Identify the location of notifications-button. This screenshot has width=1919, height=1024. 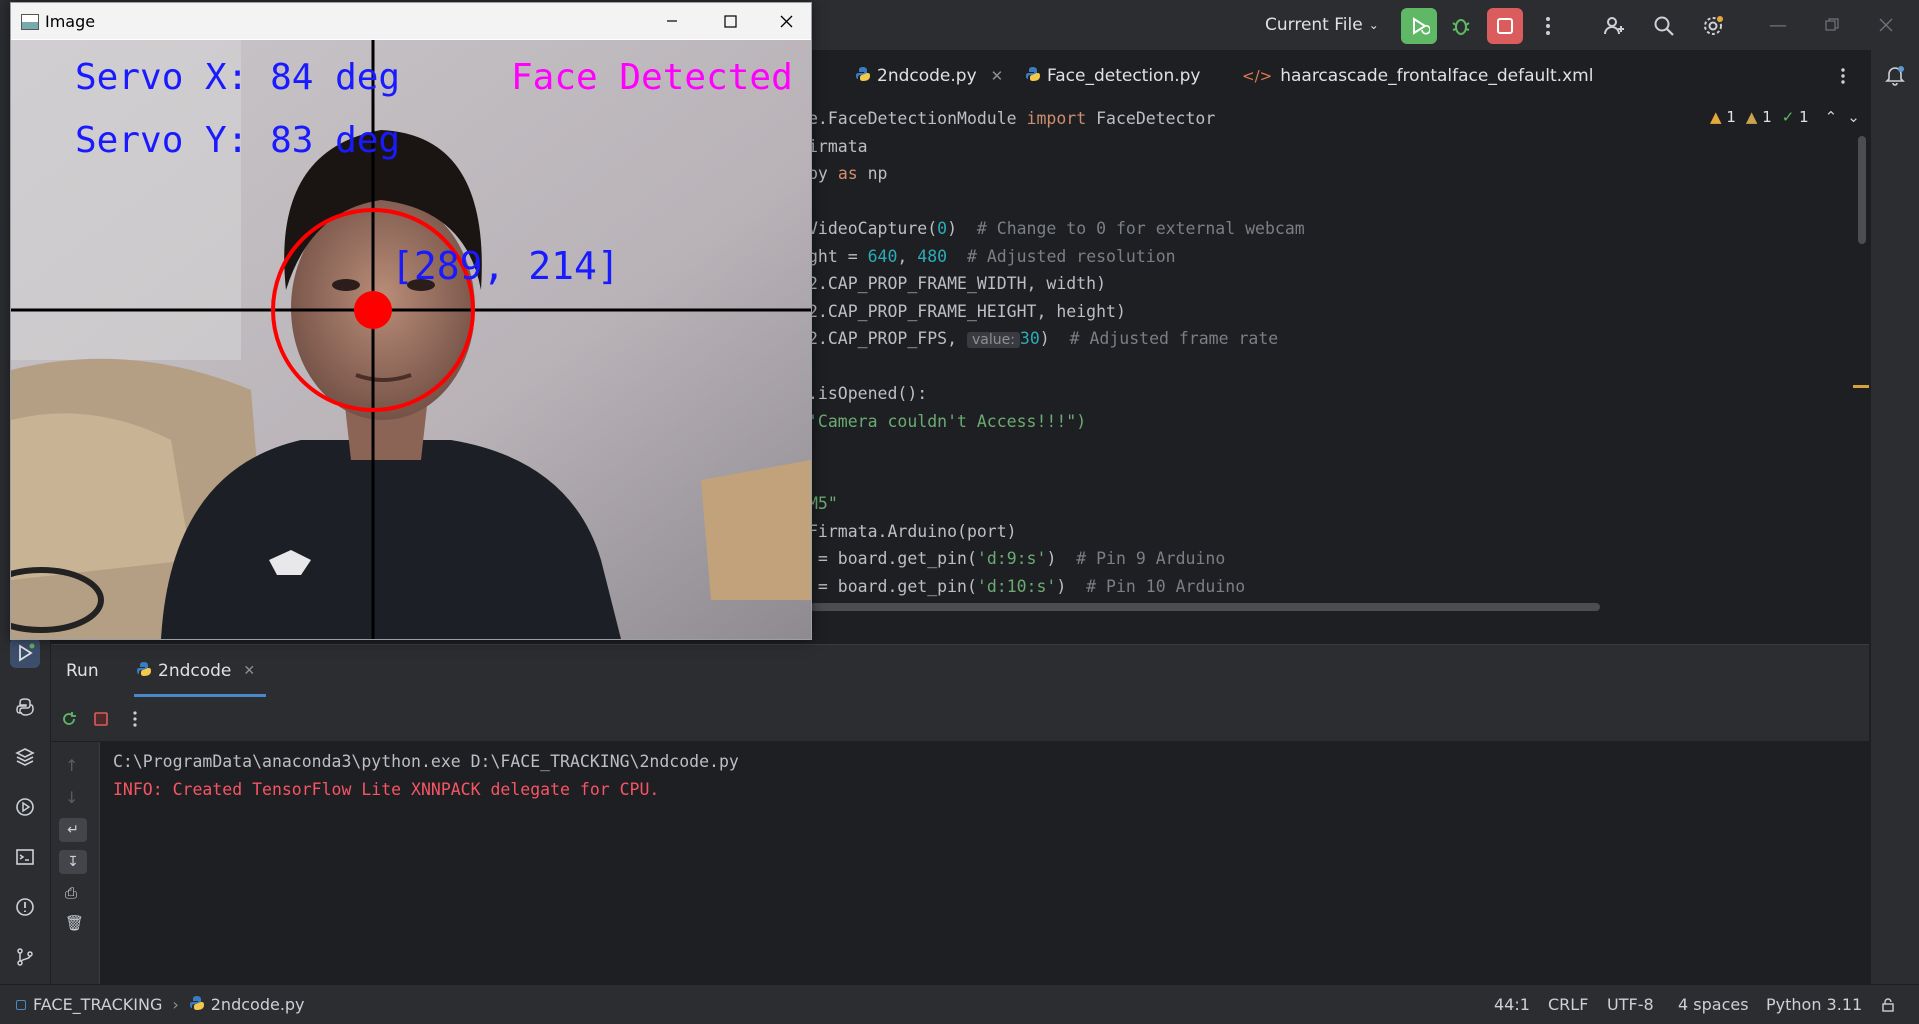
(1895, 75).